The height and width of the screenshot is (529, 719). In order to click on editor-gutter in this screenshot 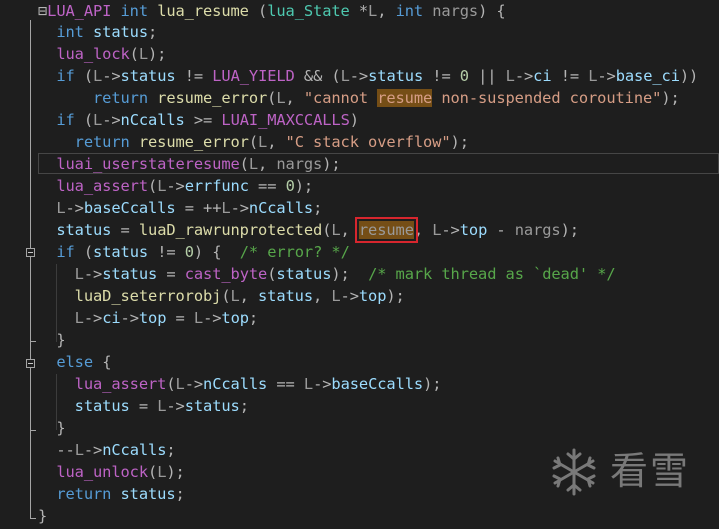, I will do `click(19, 264)`.